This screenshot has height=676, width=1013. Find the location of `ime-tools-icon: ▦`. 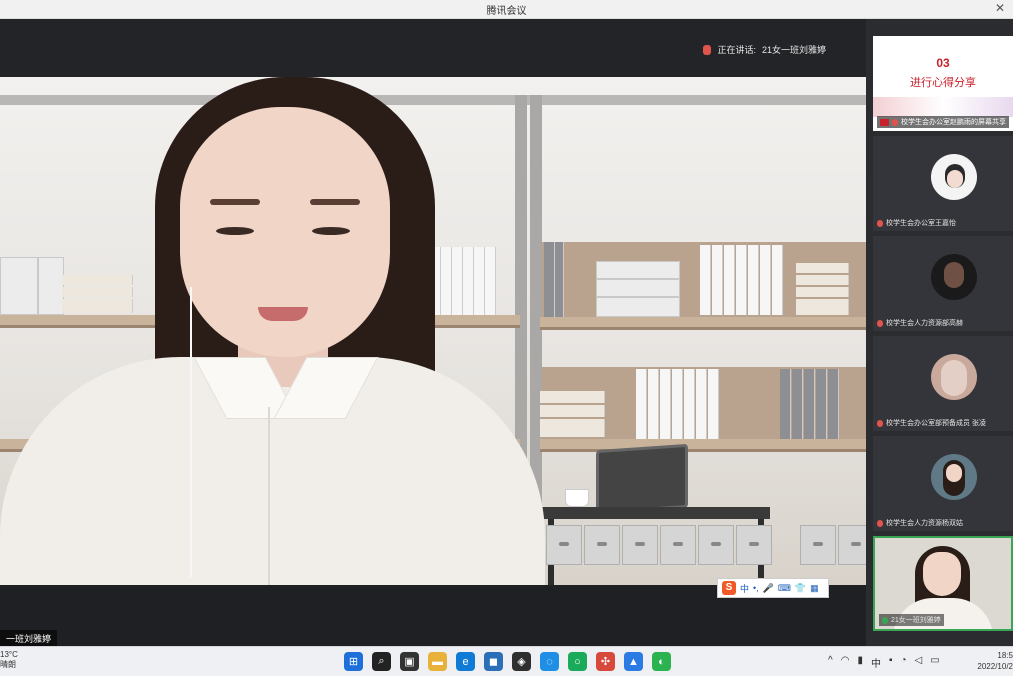

ime-tools-icon: ▦ is located at coordinates (814, 588).